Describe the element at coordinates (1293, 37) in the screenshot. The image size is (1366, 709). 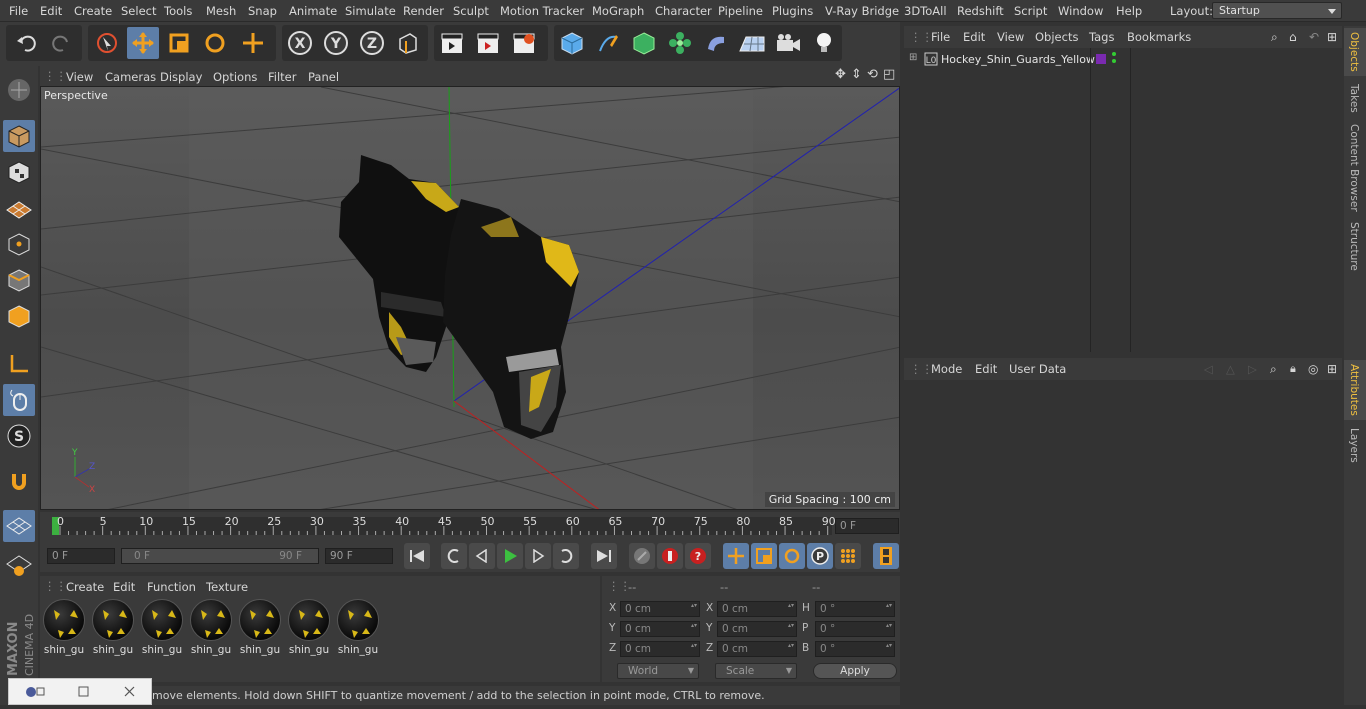
I see `home-icon: ⌂` at that location.